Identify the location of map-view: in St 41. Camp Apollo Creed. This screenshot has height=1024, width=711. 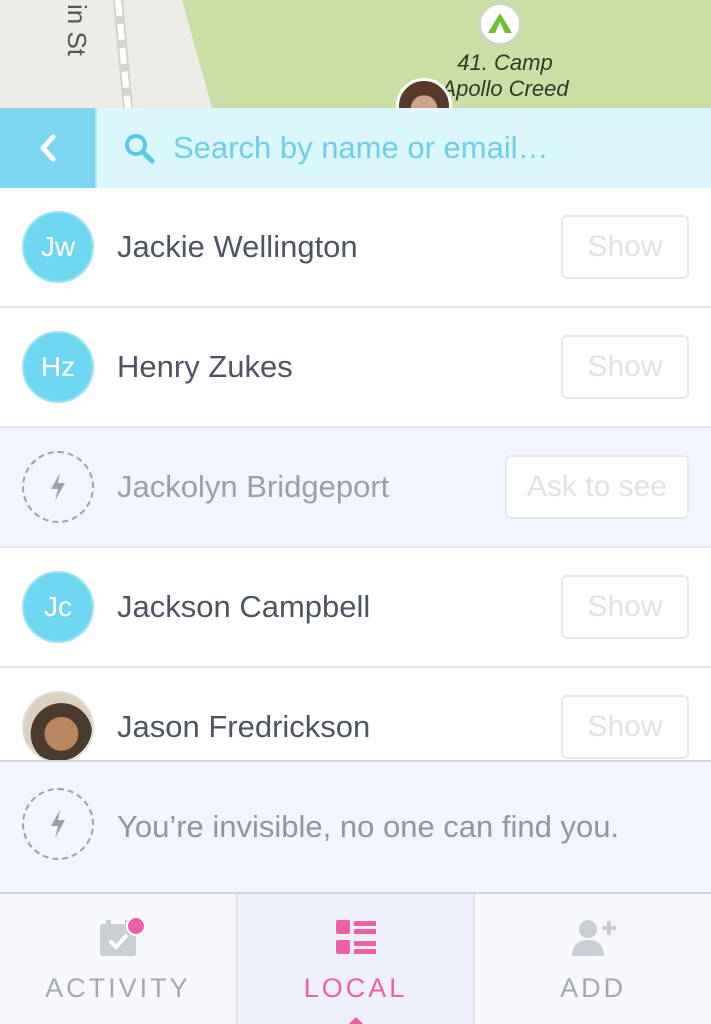
(355, 54).